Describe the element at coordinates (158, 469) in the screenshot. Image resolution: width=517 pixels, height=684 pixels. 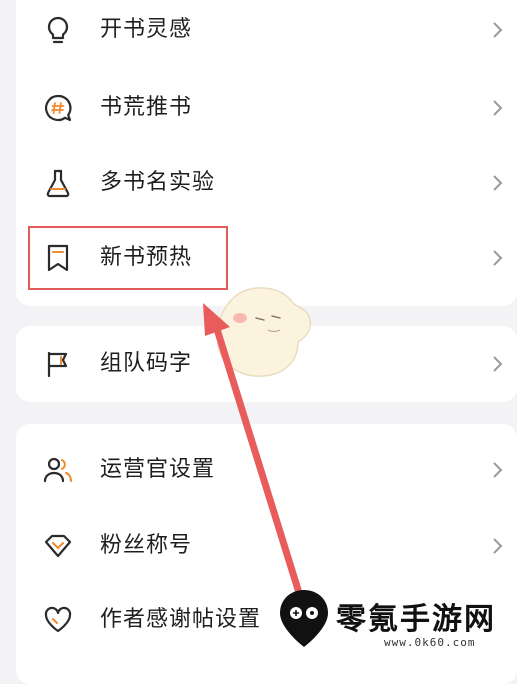
I see `menu-item-label: 运营官设置` at that location.